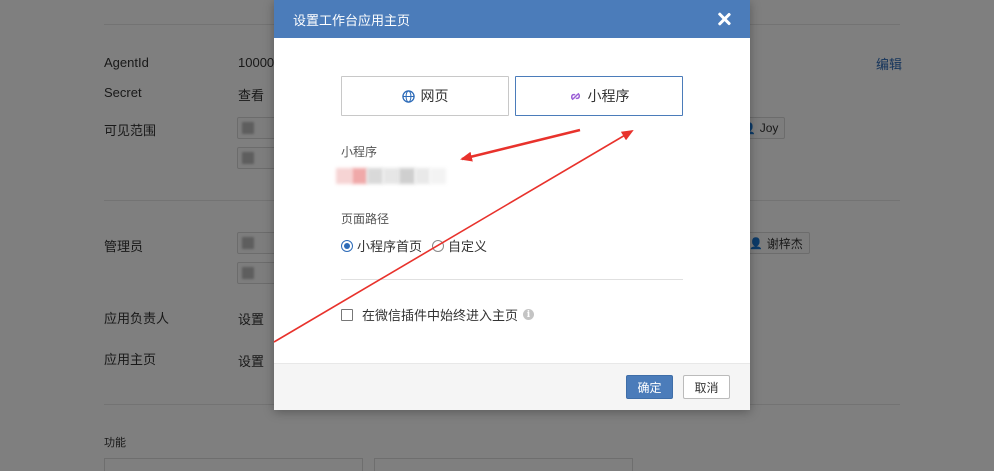 The width and height of the screenshot is (994, 471). I want to click on page-path-radio-group: 小程序首页 自定义, so click(414, 245).